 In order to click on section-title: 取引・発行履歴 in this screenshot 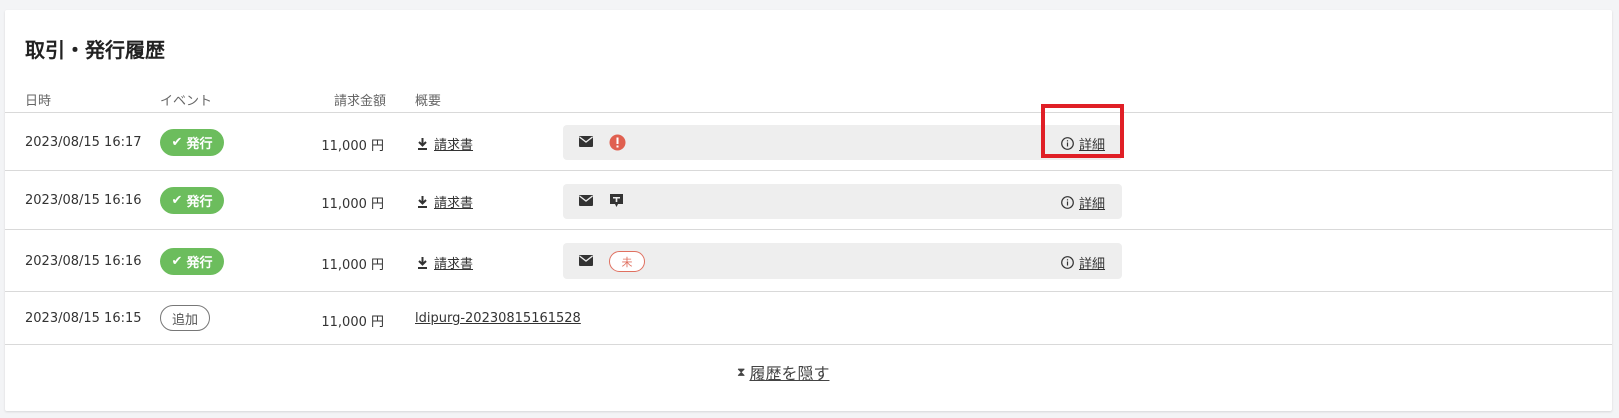, I will do `click(95, 50)`.